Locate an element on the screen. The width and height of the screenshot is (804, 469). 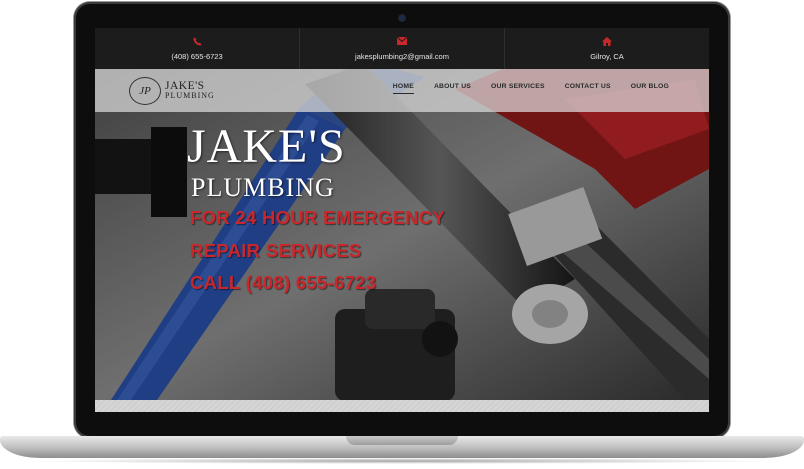
hero-line-call: CALL (408) 655-6723 is located at coordinates (283, 283).